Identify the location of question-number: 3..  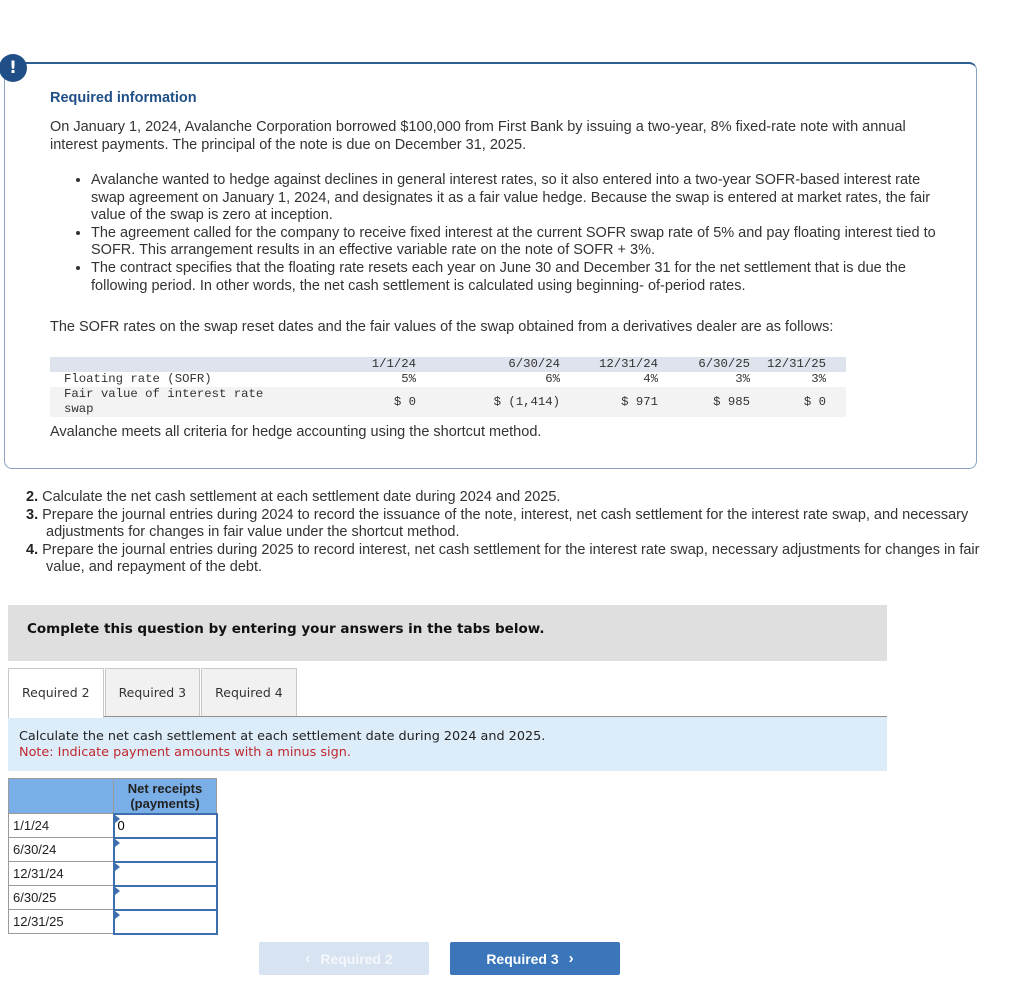
(32, 514).